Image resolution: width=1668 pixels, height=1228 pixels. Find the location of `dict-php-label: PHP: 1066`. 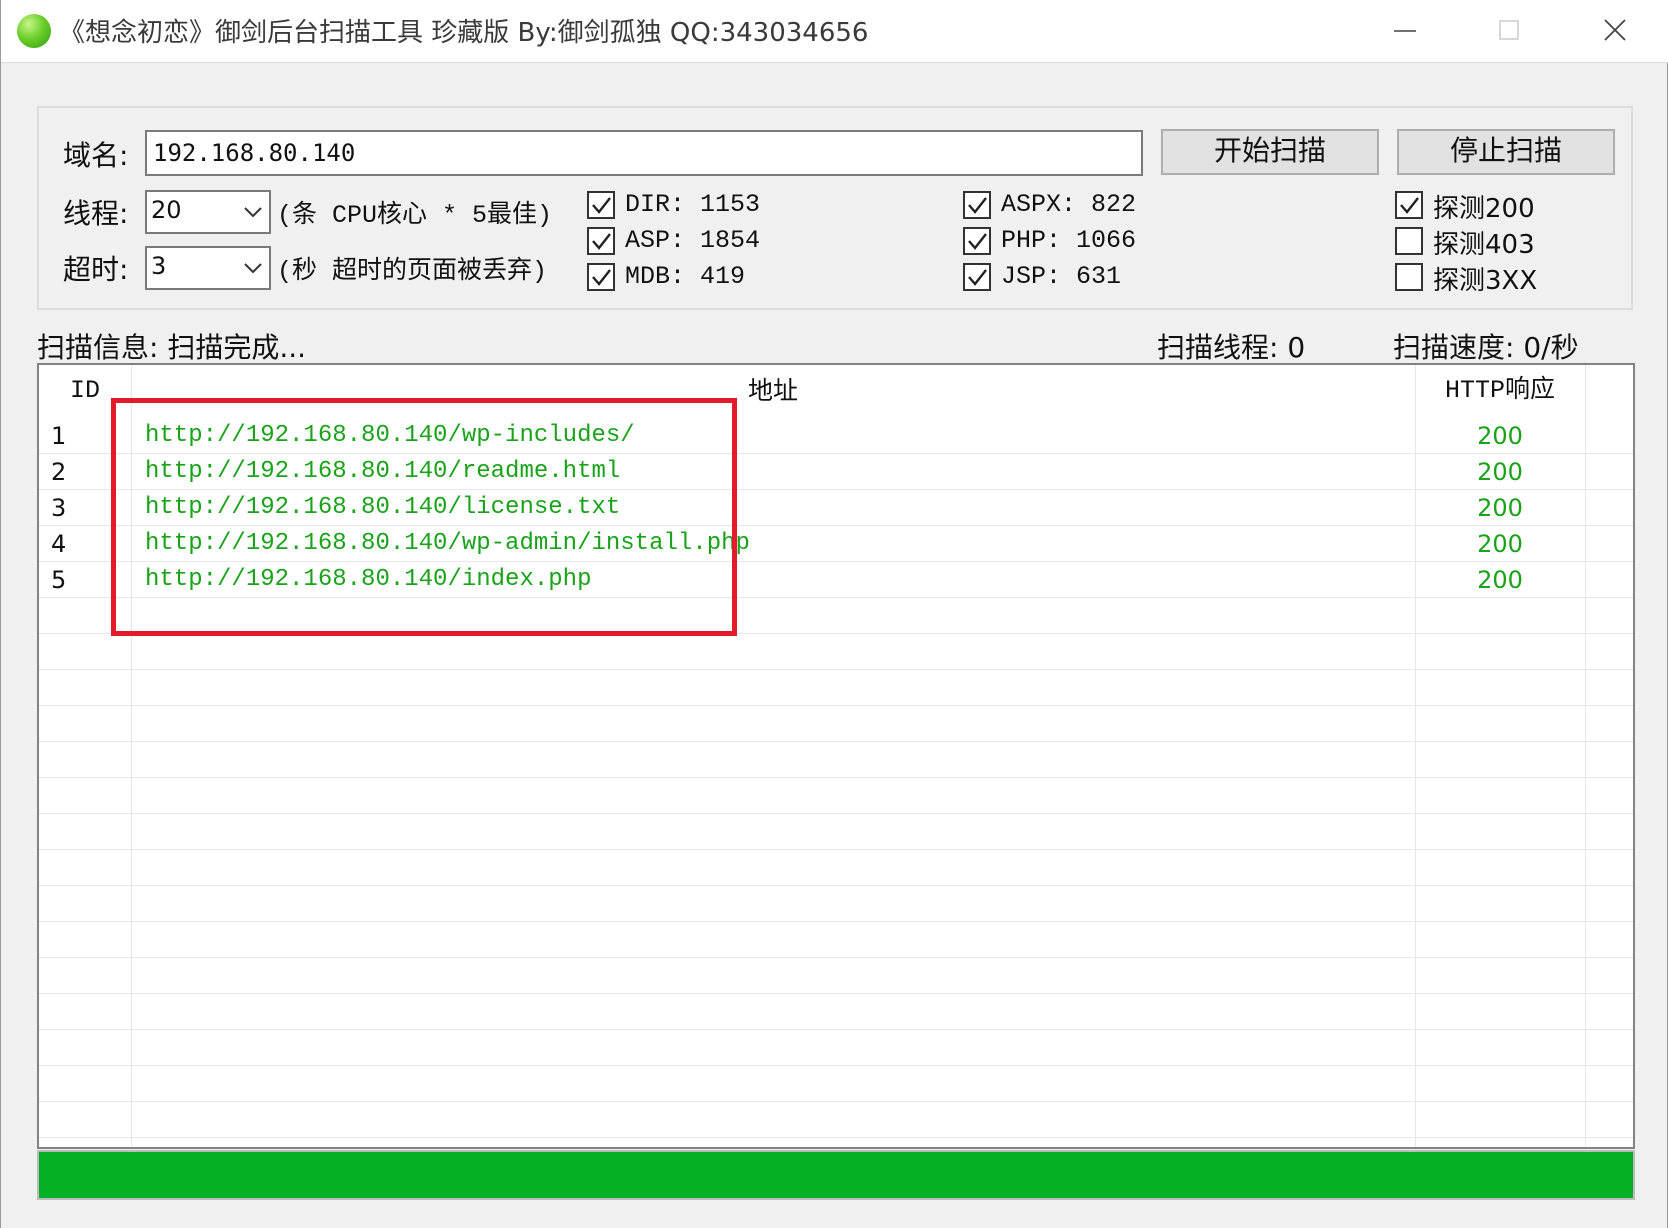

dict-php-label: PHP: 1066 is located at coordinates (1069, 240).